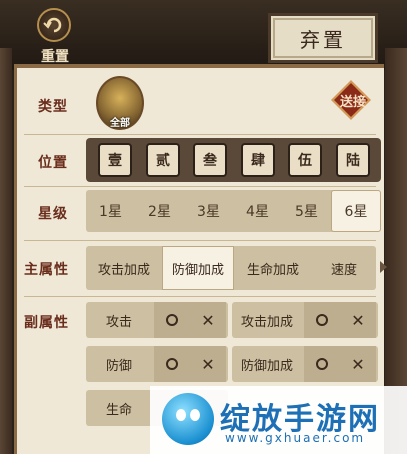  What do you see at coordinates (124, 268) in the screenshot?
I see `main-attr-atk-pct: 攻击加成` at bounding box center [124, 268].